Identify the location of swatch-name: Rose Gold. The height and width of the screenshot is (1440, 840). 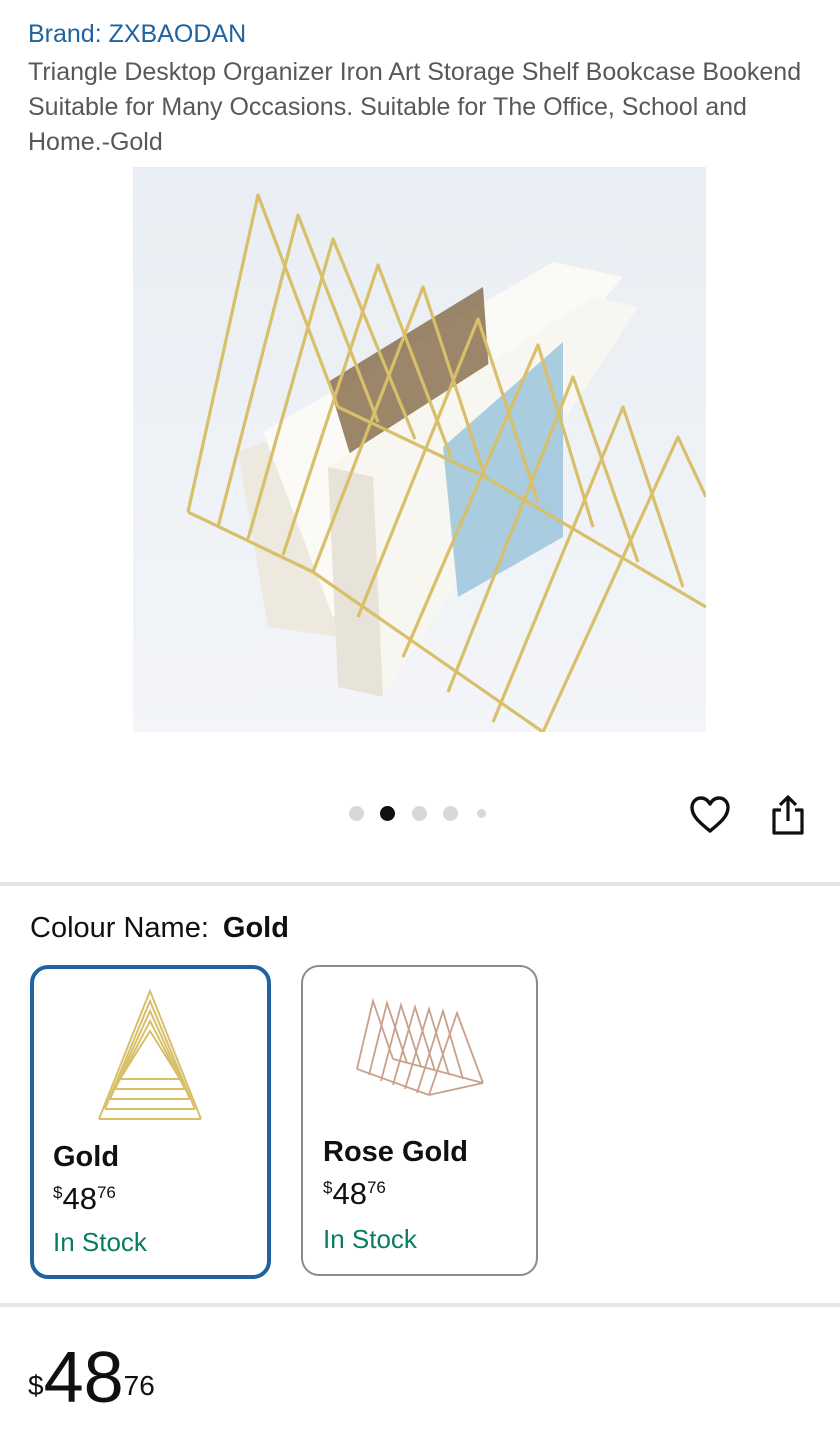
(396, 1152).